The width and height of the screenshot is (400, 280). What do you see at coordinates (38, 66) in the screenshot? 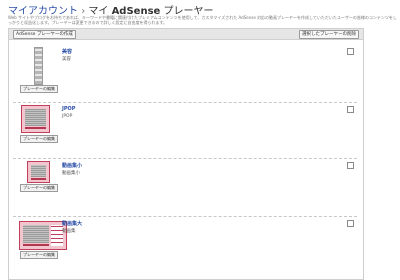
I see `player-thumbnail-skinny` at bounding box center [38, 66].